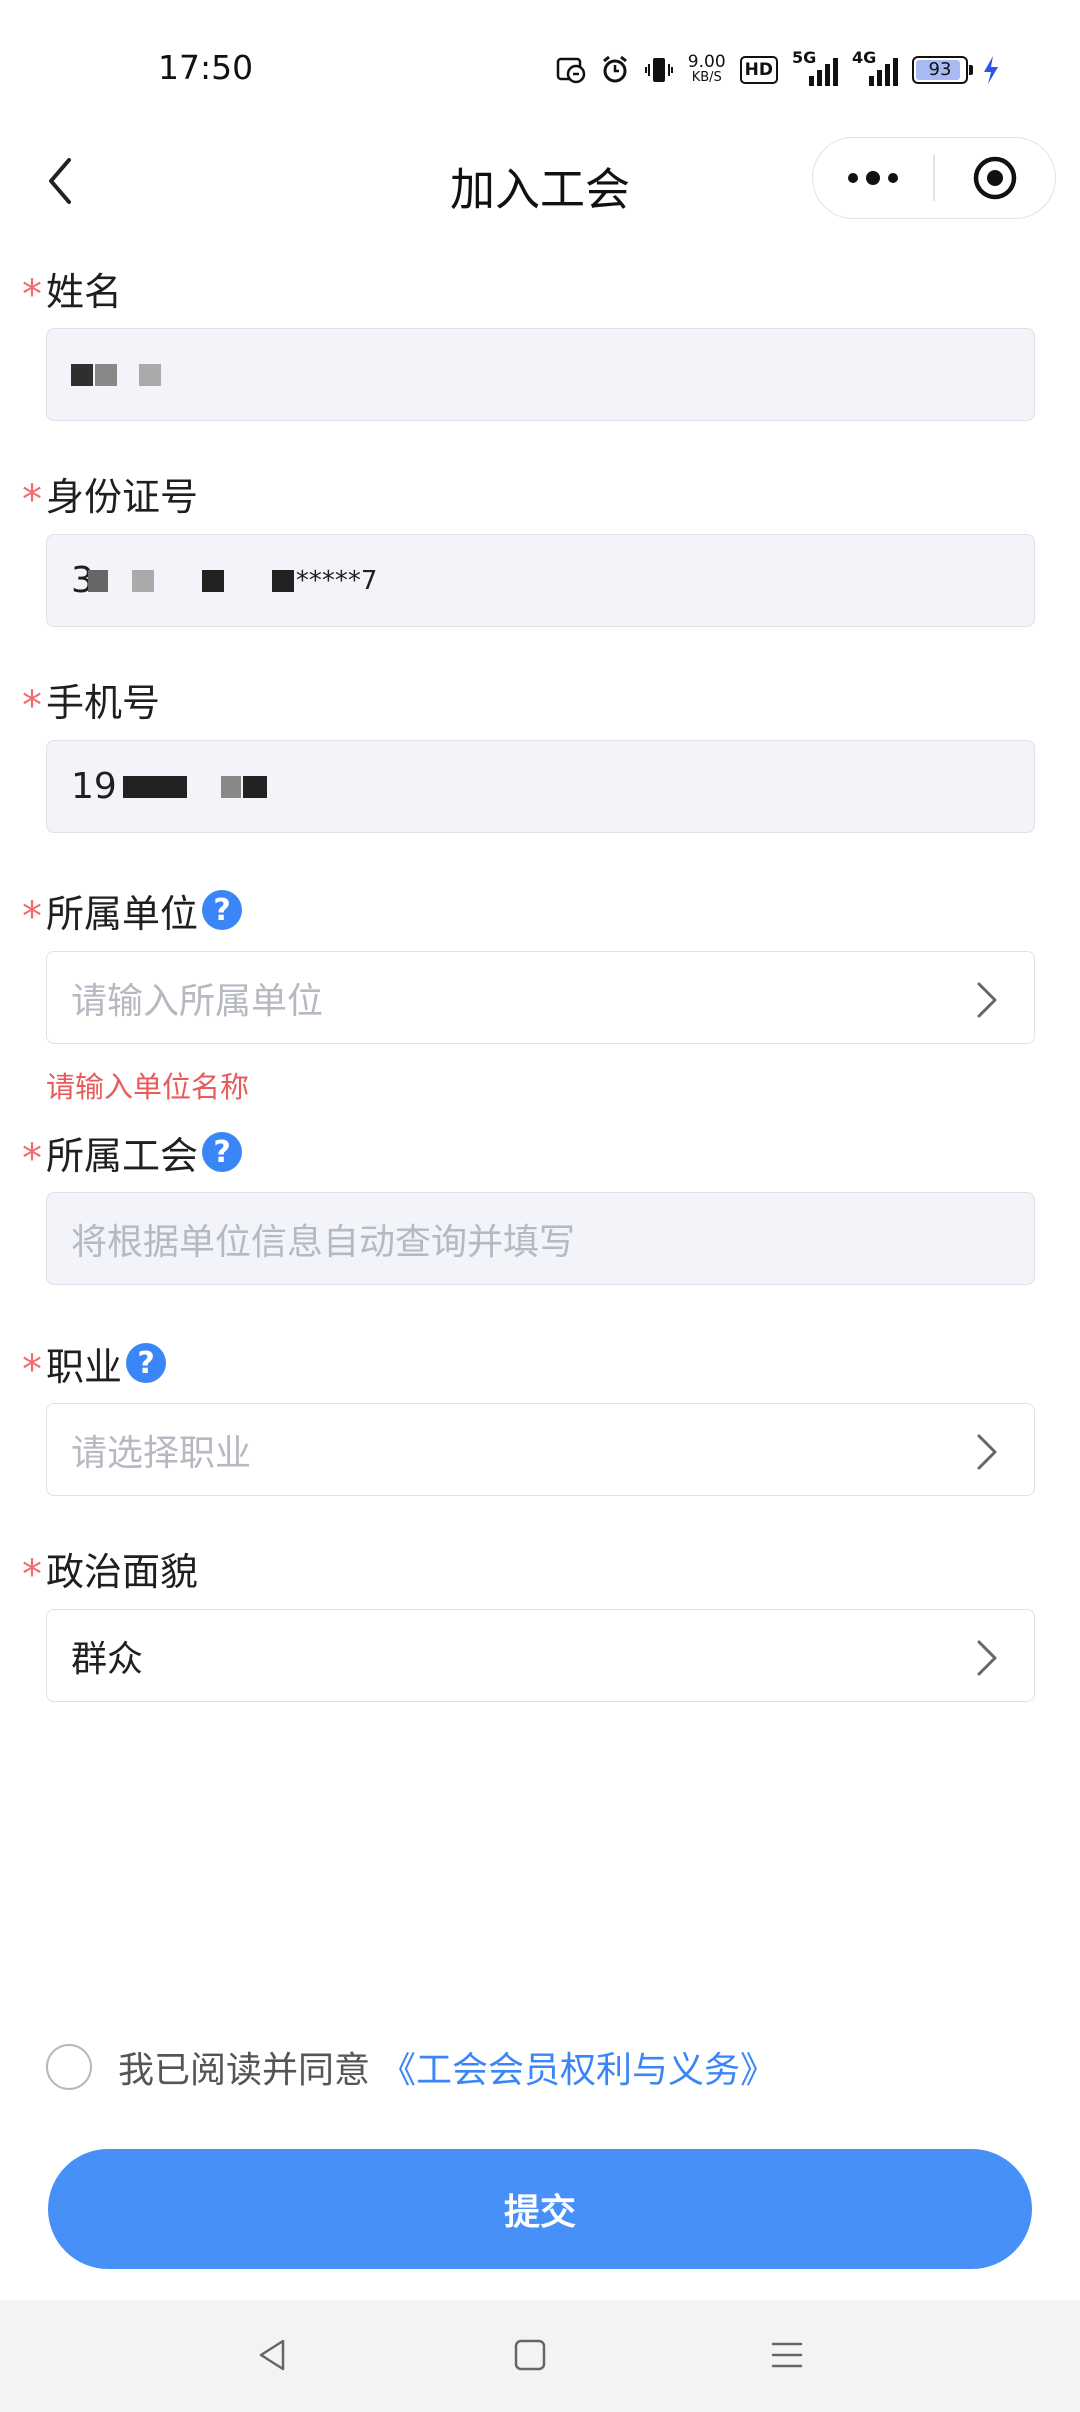  I want to click on employer-error: 请输入单位名称, so click(148, 1087).